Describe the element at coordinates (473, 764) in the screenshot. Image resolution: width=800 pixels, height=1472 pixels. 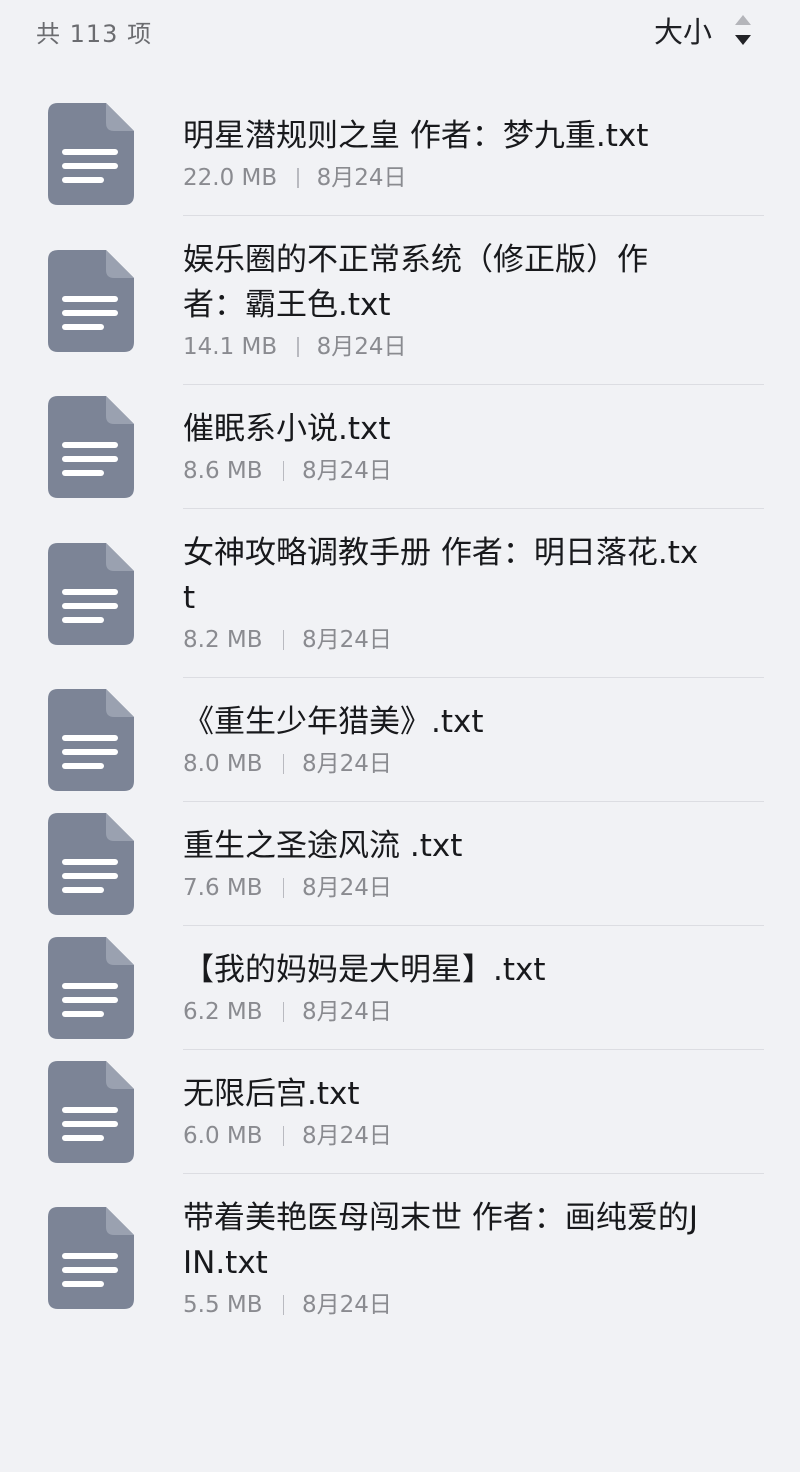
I see `file-meta: 8.0 MB 8月24日` at that location.